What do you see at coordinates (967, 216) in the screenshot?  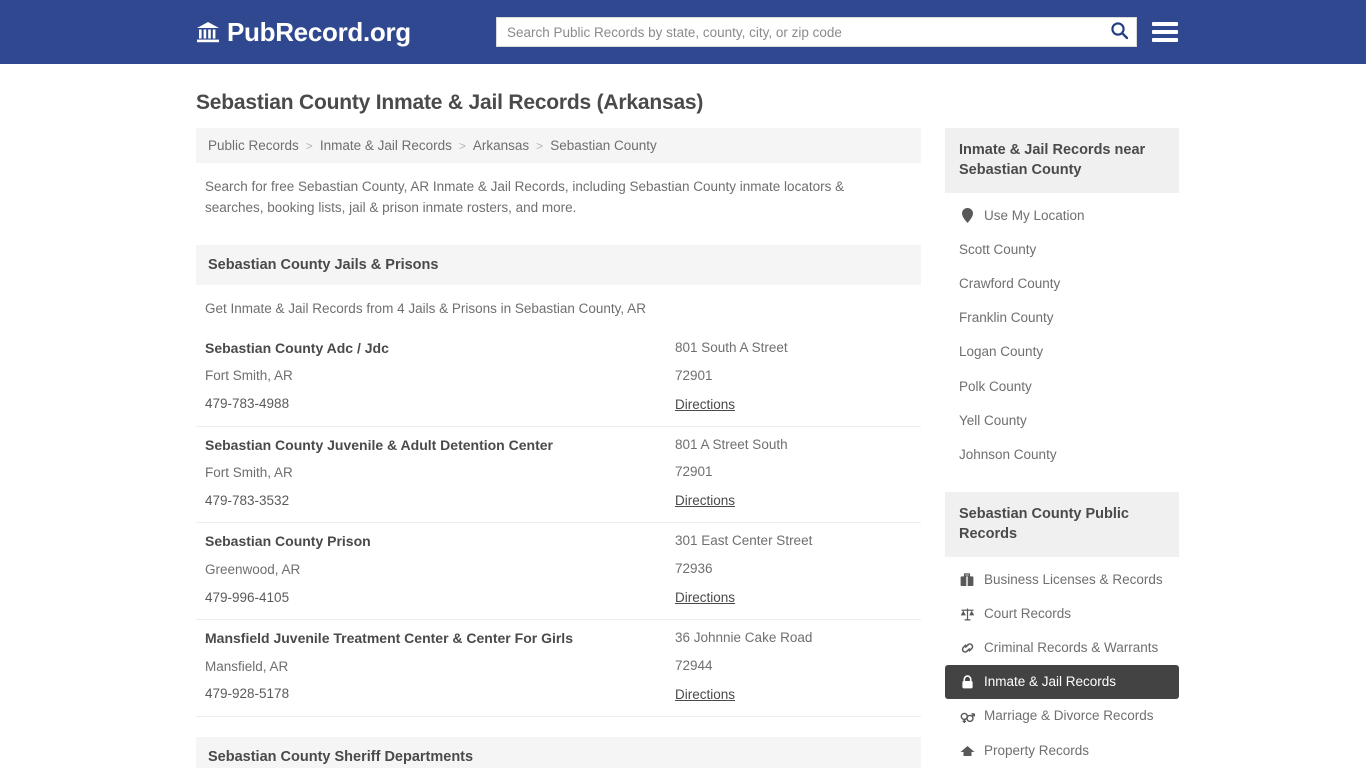 I see `map-pin-icon` at bounding box center [967, 216].